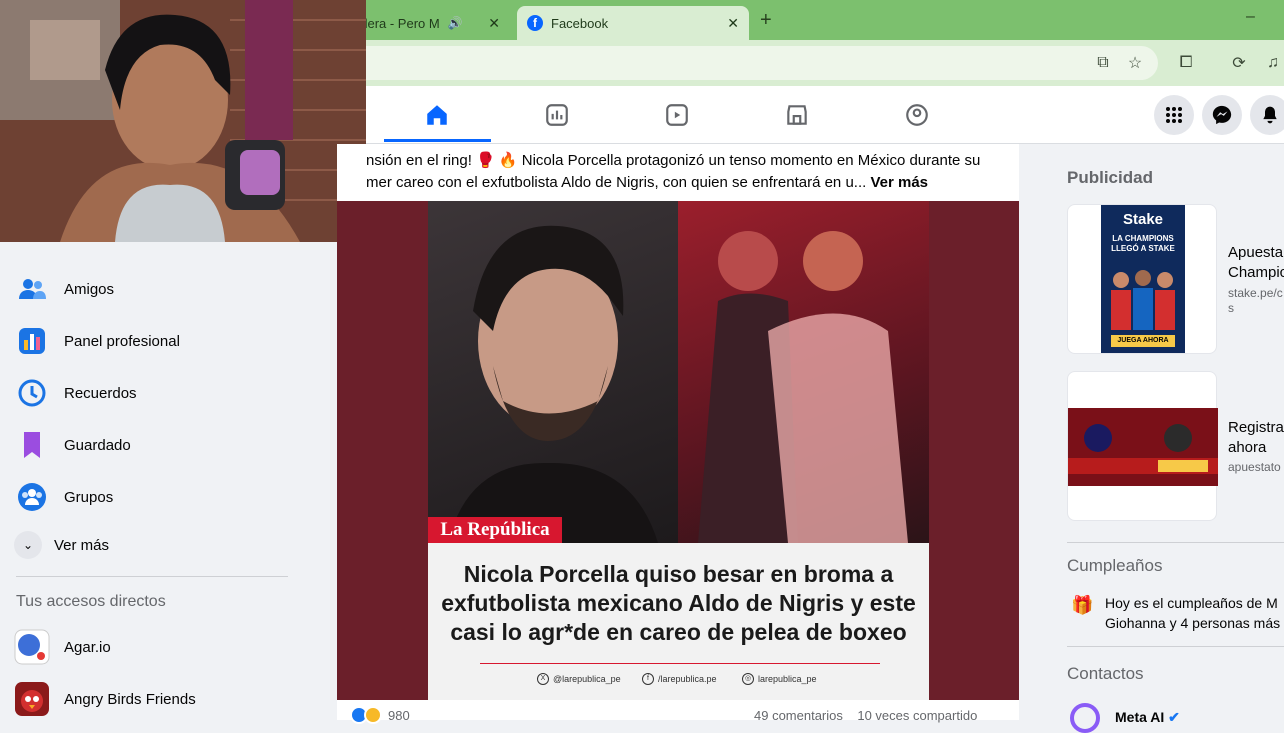  Describe the element at coordinates (1105, 673) in the screenshot. I see `contacts-heading: Contactos` at that location.